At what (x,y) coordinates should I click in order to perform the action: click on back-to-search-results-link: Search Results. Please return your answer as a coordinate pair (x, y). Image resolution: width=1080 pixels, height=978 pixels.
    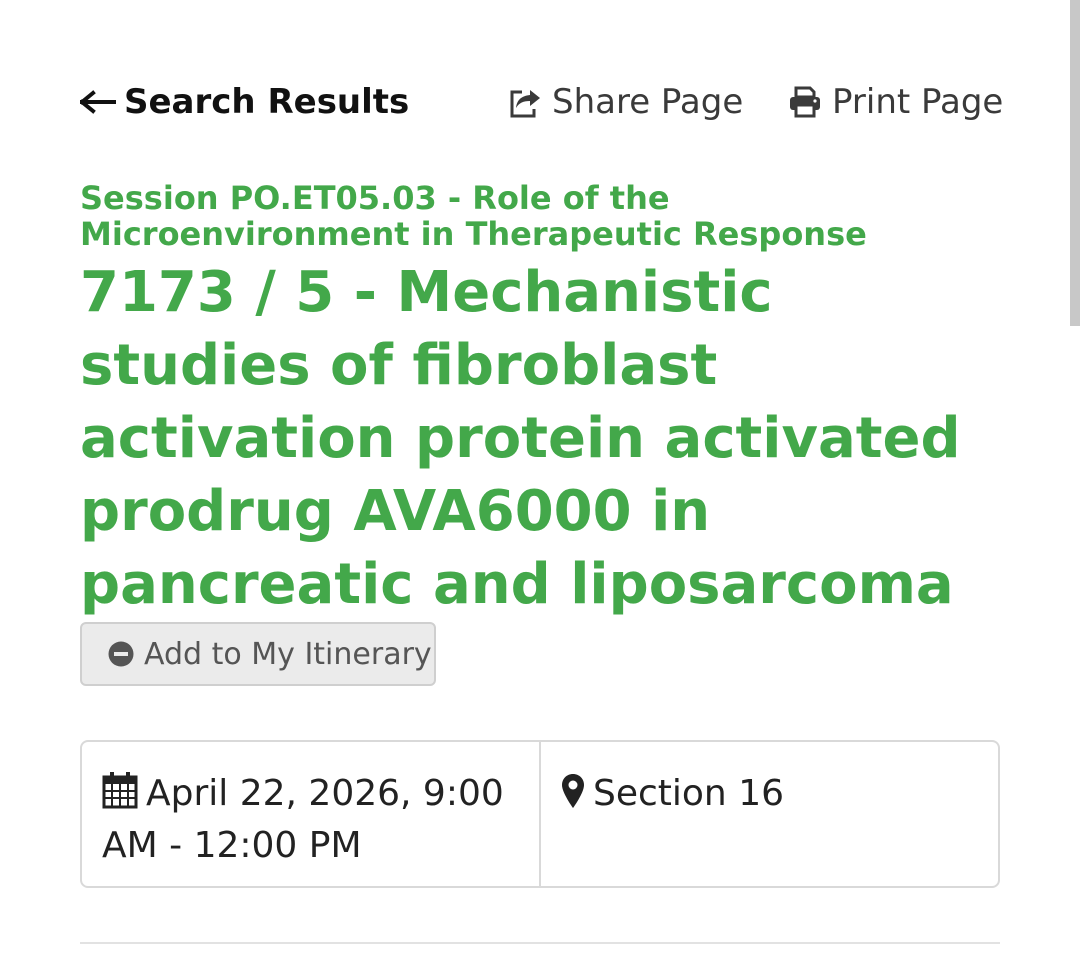
    Looking at the image, I should click on (244, 102).